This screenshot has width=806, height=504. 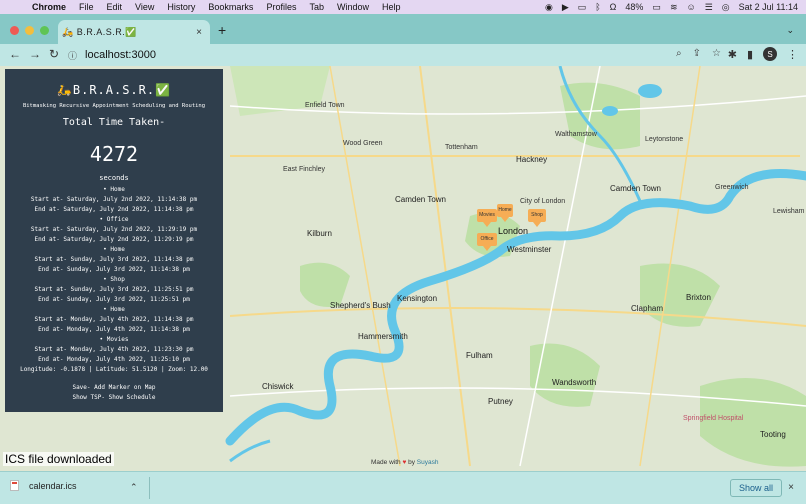 I want to click on file-icon, so click(x=14, y=485).